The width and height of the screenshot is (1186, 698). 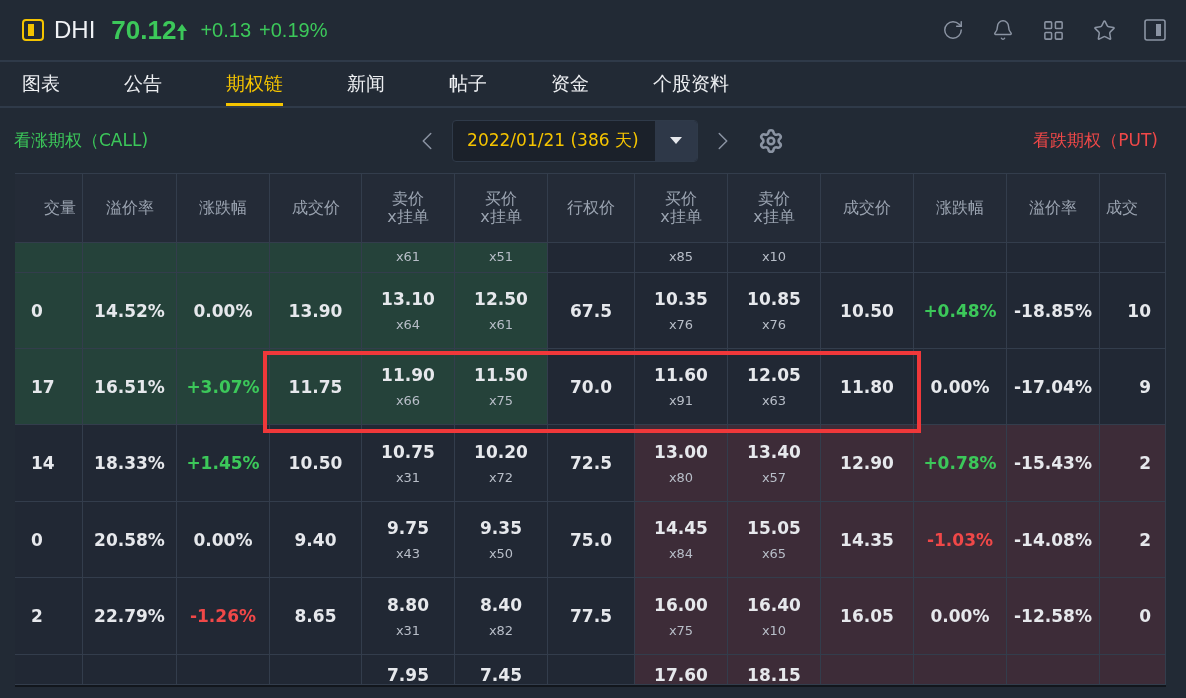 What do you see at coordinates (575, 140) in the screenshot?
I see `expiry-select: 2022/01/21 (386 天)` at bounding box center [575, 140].